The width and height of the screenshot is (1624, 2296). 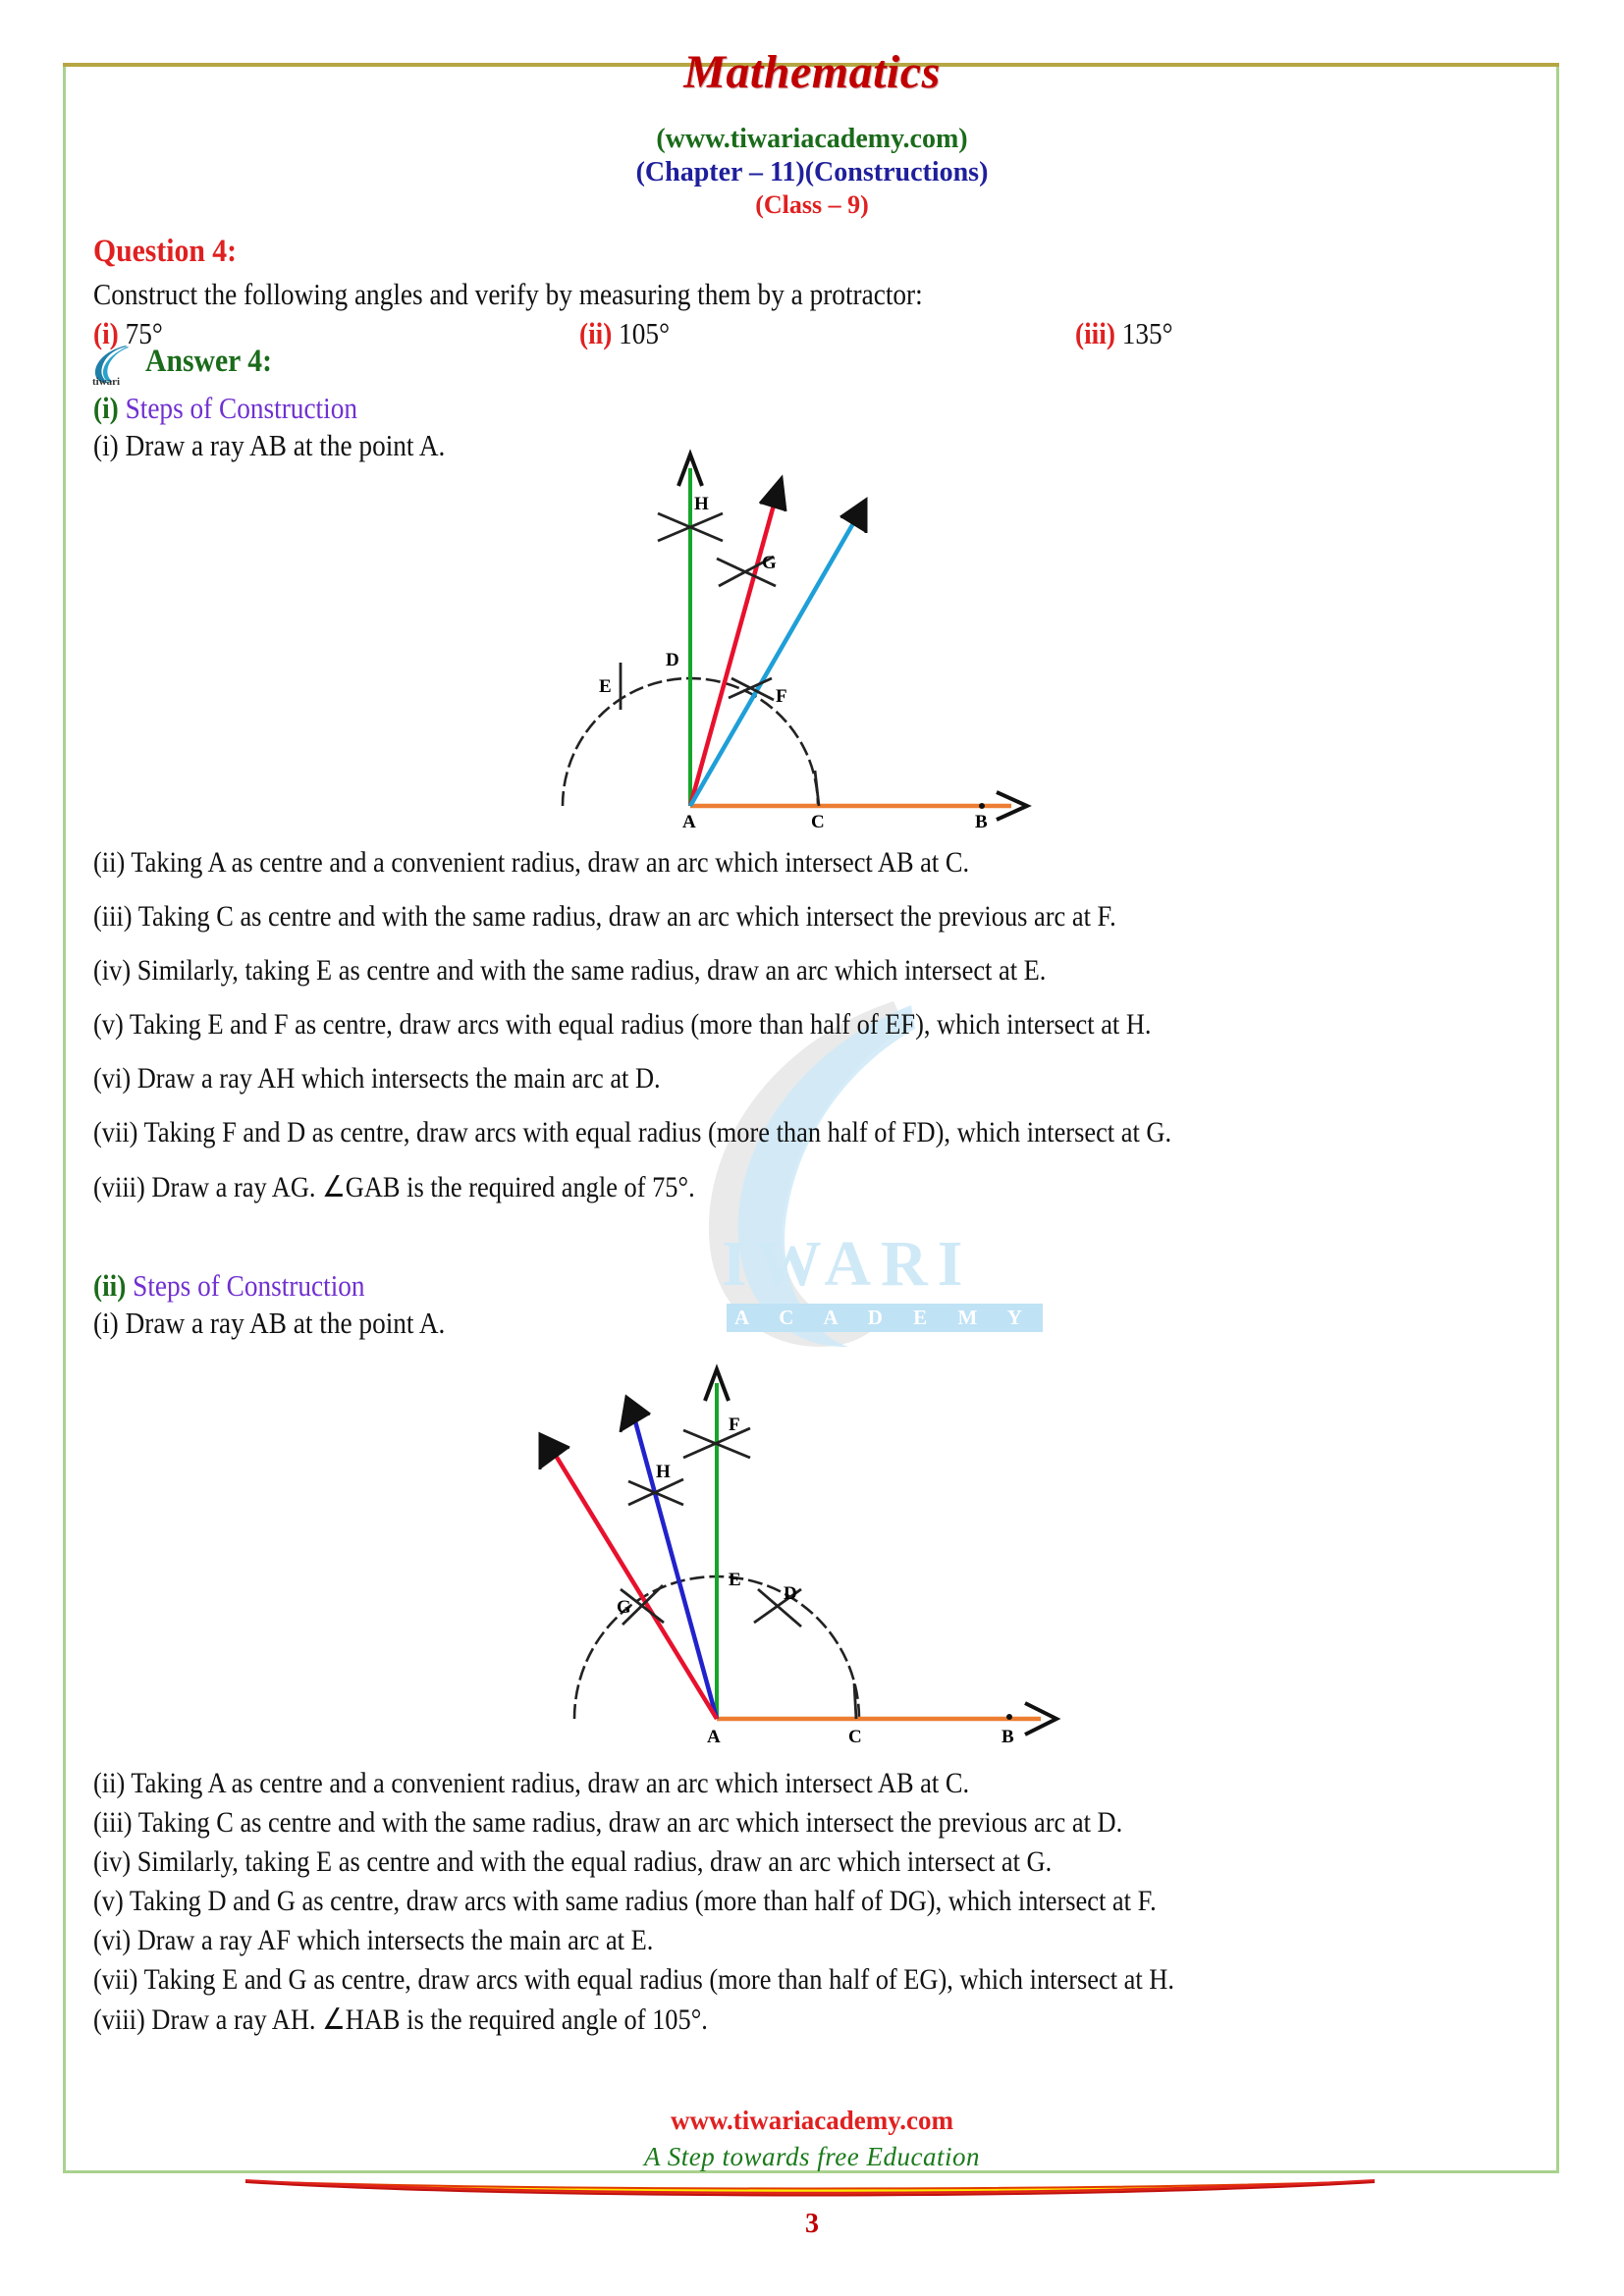 What do you see at coordinates (110, 367) in the screenshot?
I see `tiwari-leaf-icon: tiwari` at bounding box center [110, 367].